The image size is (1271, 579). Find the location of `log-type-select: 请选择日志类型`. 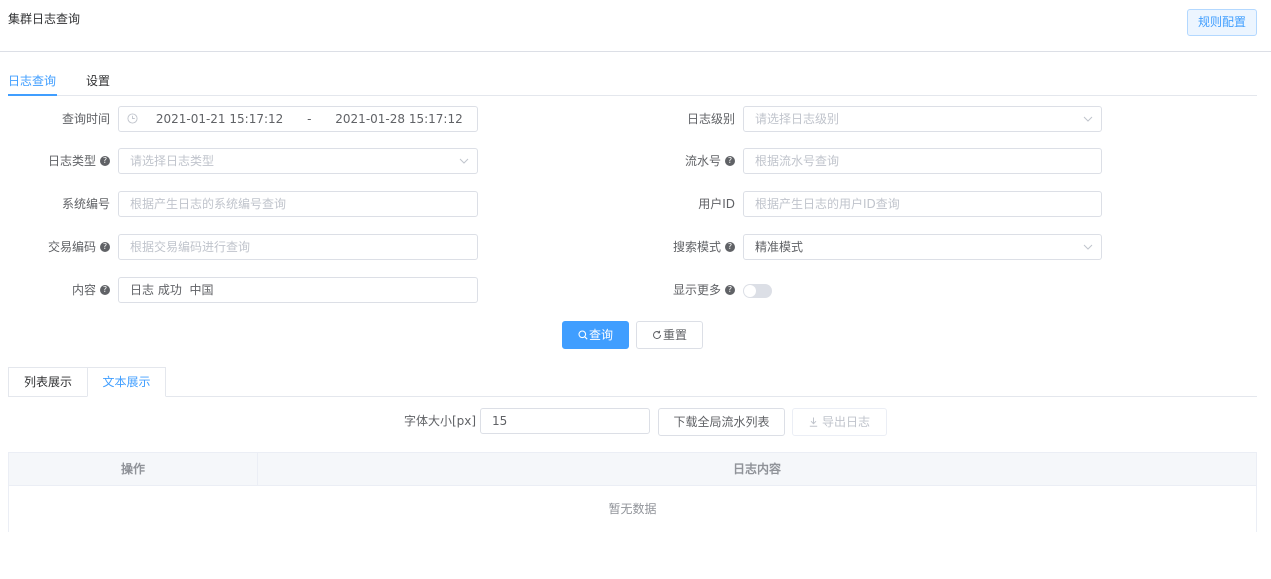

log-type-select: 请选择日志类型 is located at coordinates (298, 161).